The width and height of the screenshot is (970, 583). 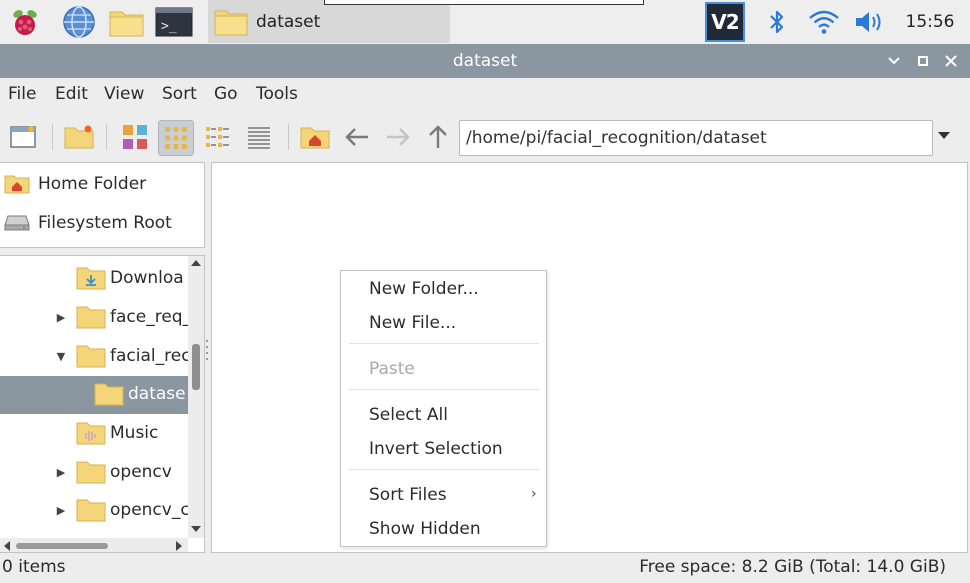 What do you see at coordinates (71, 94) in the screenshot?
I see `menu-edit: Edit` at bounding box center [71, 94].